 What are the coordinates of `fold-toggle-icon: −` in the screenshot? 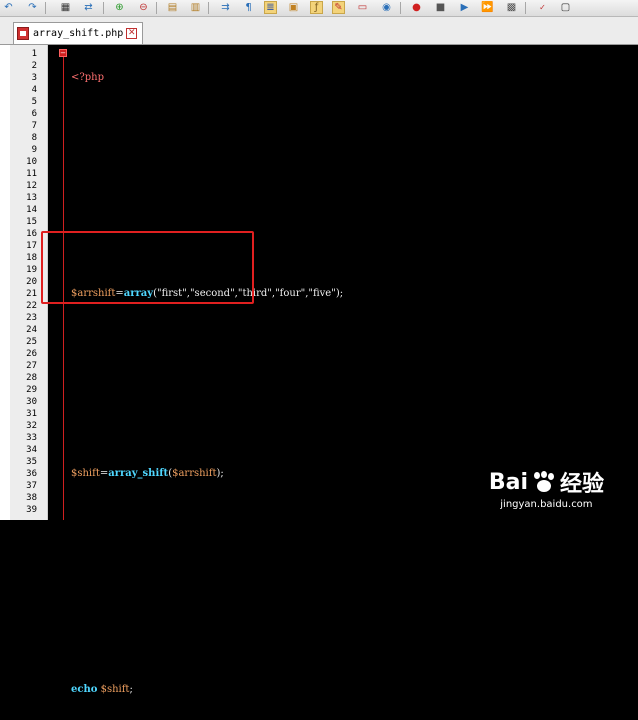 It's located at (63, 53).